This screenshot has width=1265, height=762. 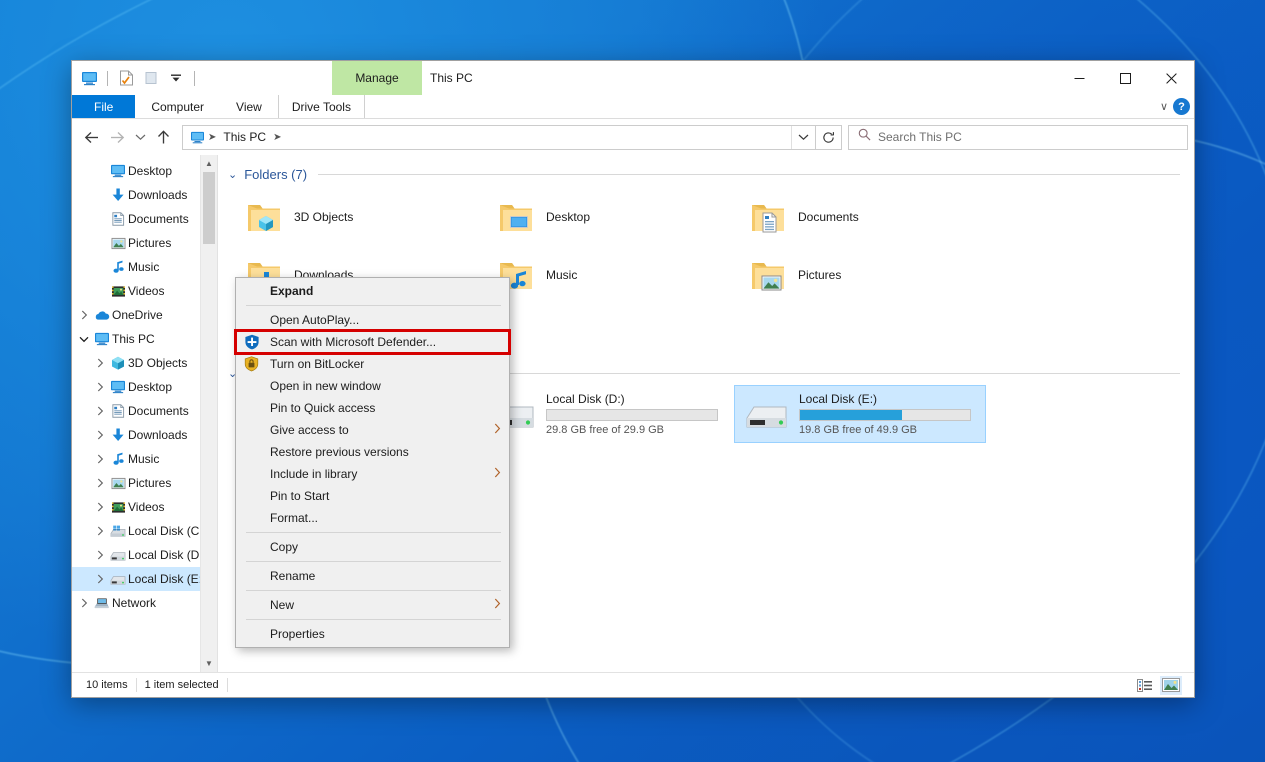 I want to click on drive-usage-fill, so click(x=851, y=415).